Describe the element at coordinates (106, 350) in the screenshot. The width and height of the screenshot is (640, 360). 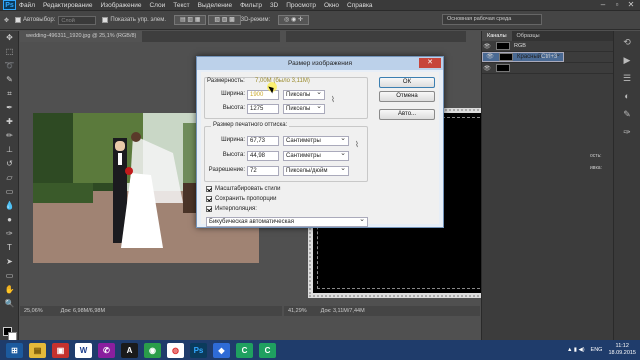
I see `viber-icon: ✆` at that location.